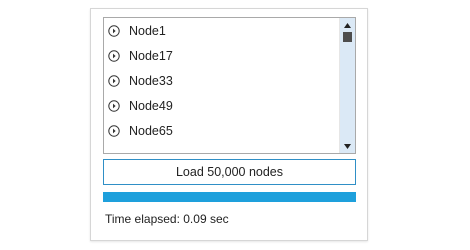 This screenshot has width=470, height=250. I want to click on time-elapsed-label: Time elapsed: 0.09 sec, so click(167, 219).